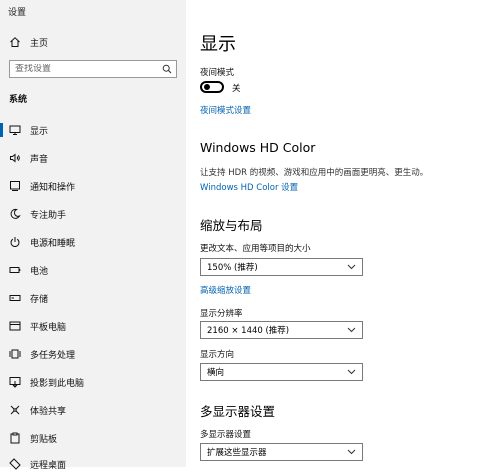  I want to click on night-light-toggle, so click(212, 87).